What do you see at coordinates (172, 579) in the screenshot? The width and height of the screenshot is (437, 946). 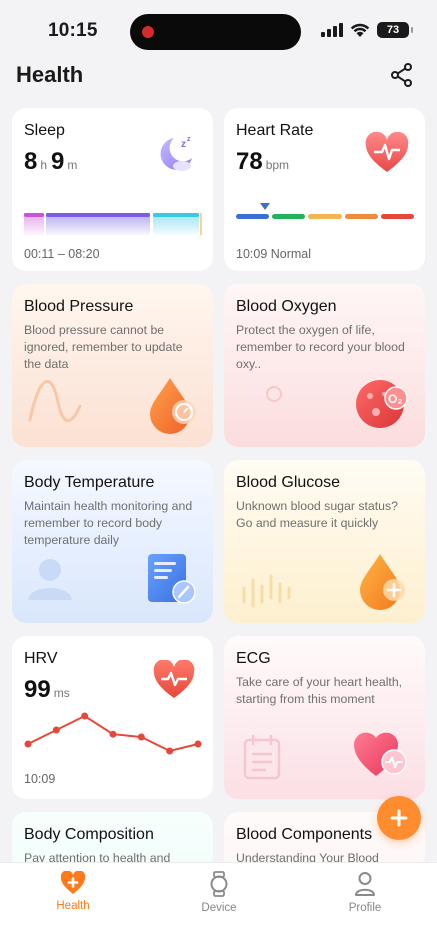 I see `temperature-record-icon` at bounding box center [172, 579].